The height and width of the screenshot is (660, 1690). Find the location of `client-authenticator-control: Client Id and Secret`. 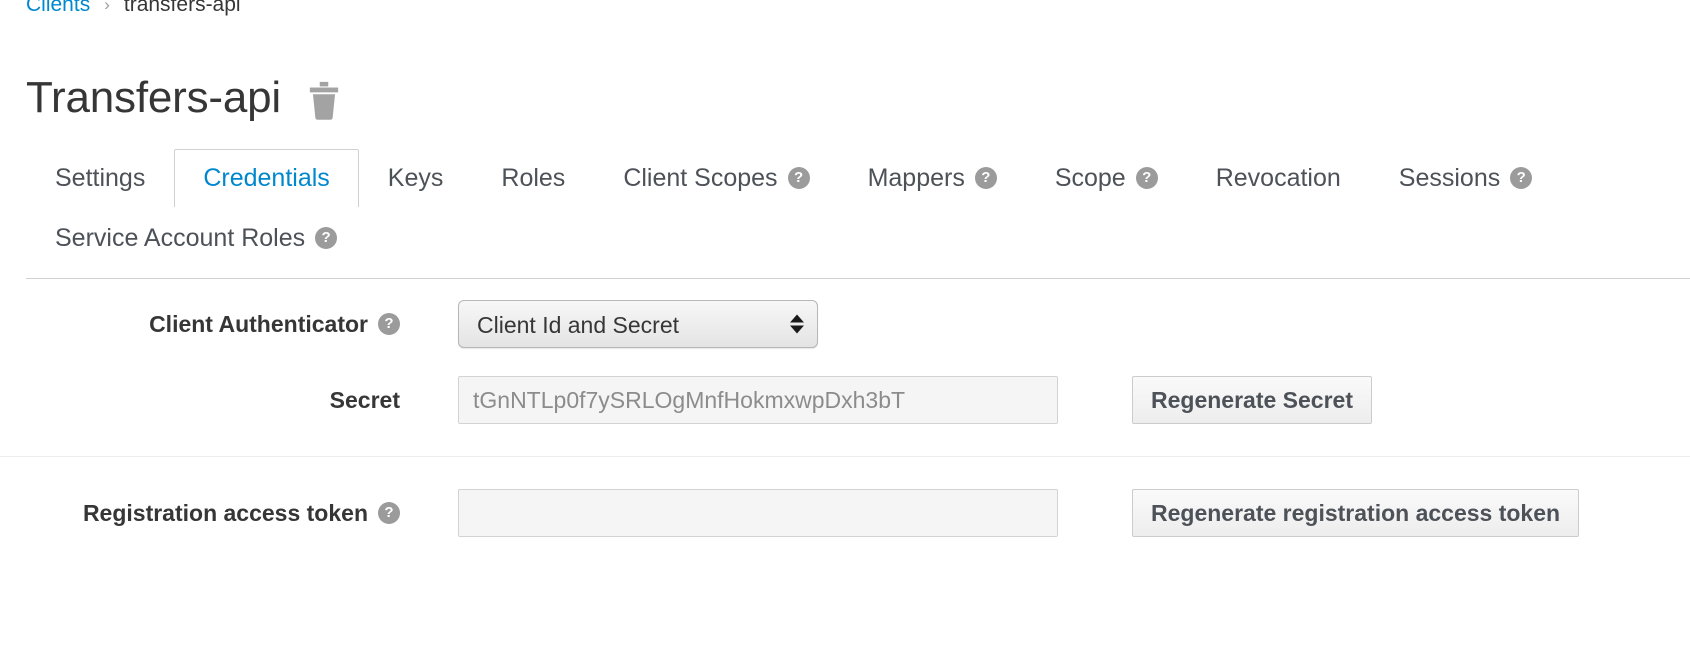

client-authenticator-control: Client Id and Secret is located at coordinates (638, 324).